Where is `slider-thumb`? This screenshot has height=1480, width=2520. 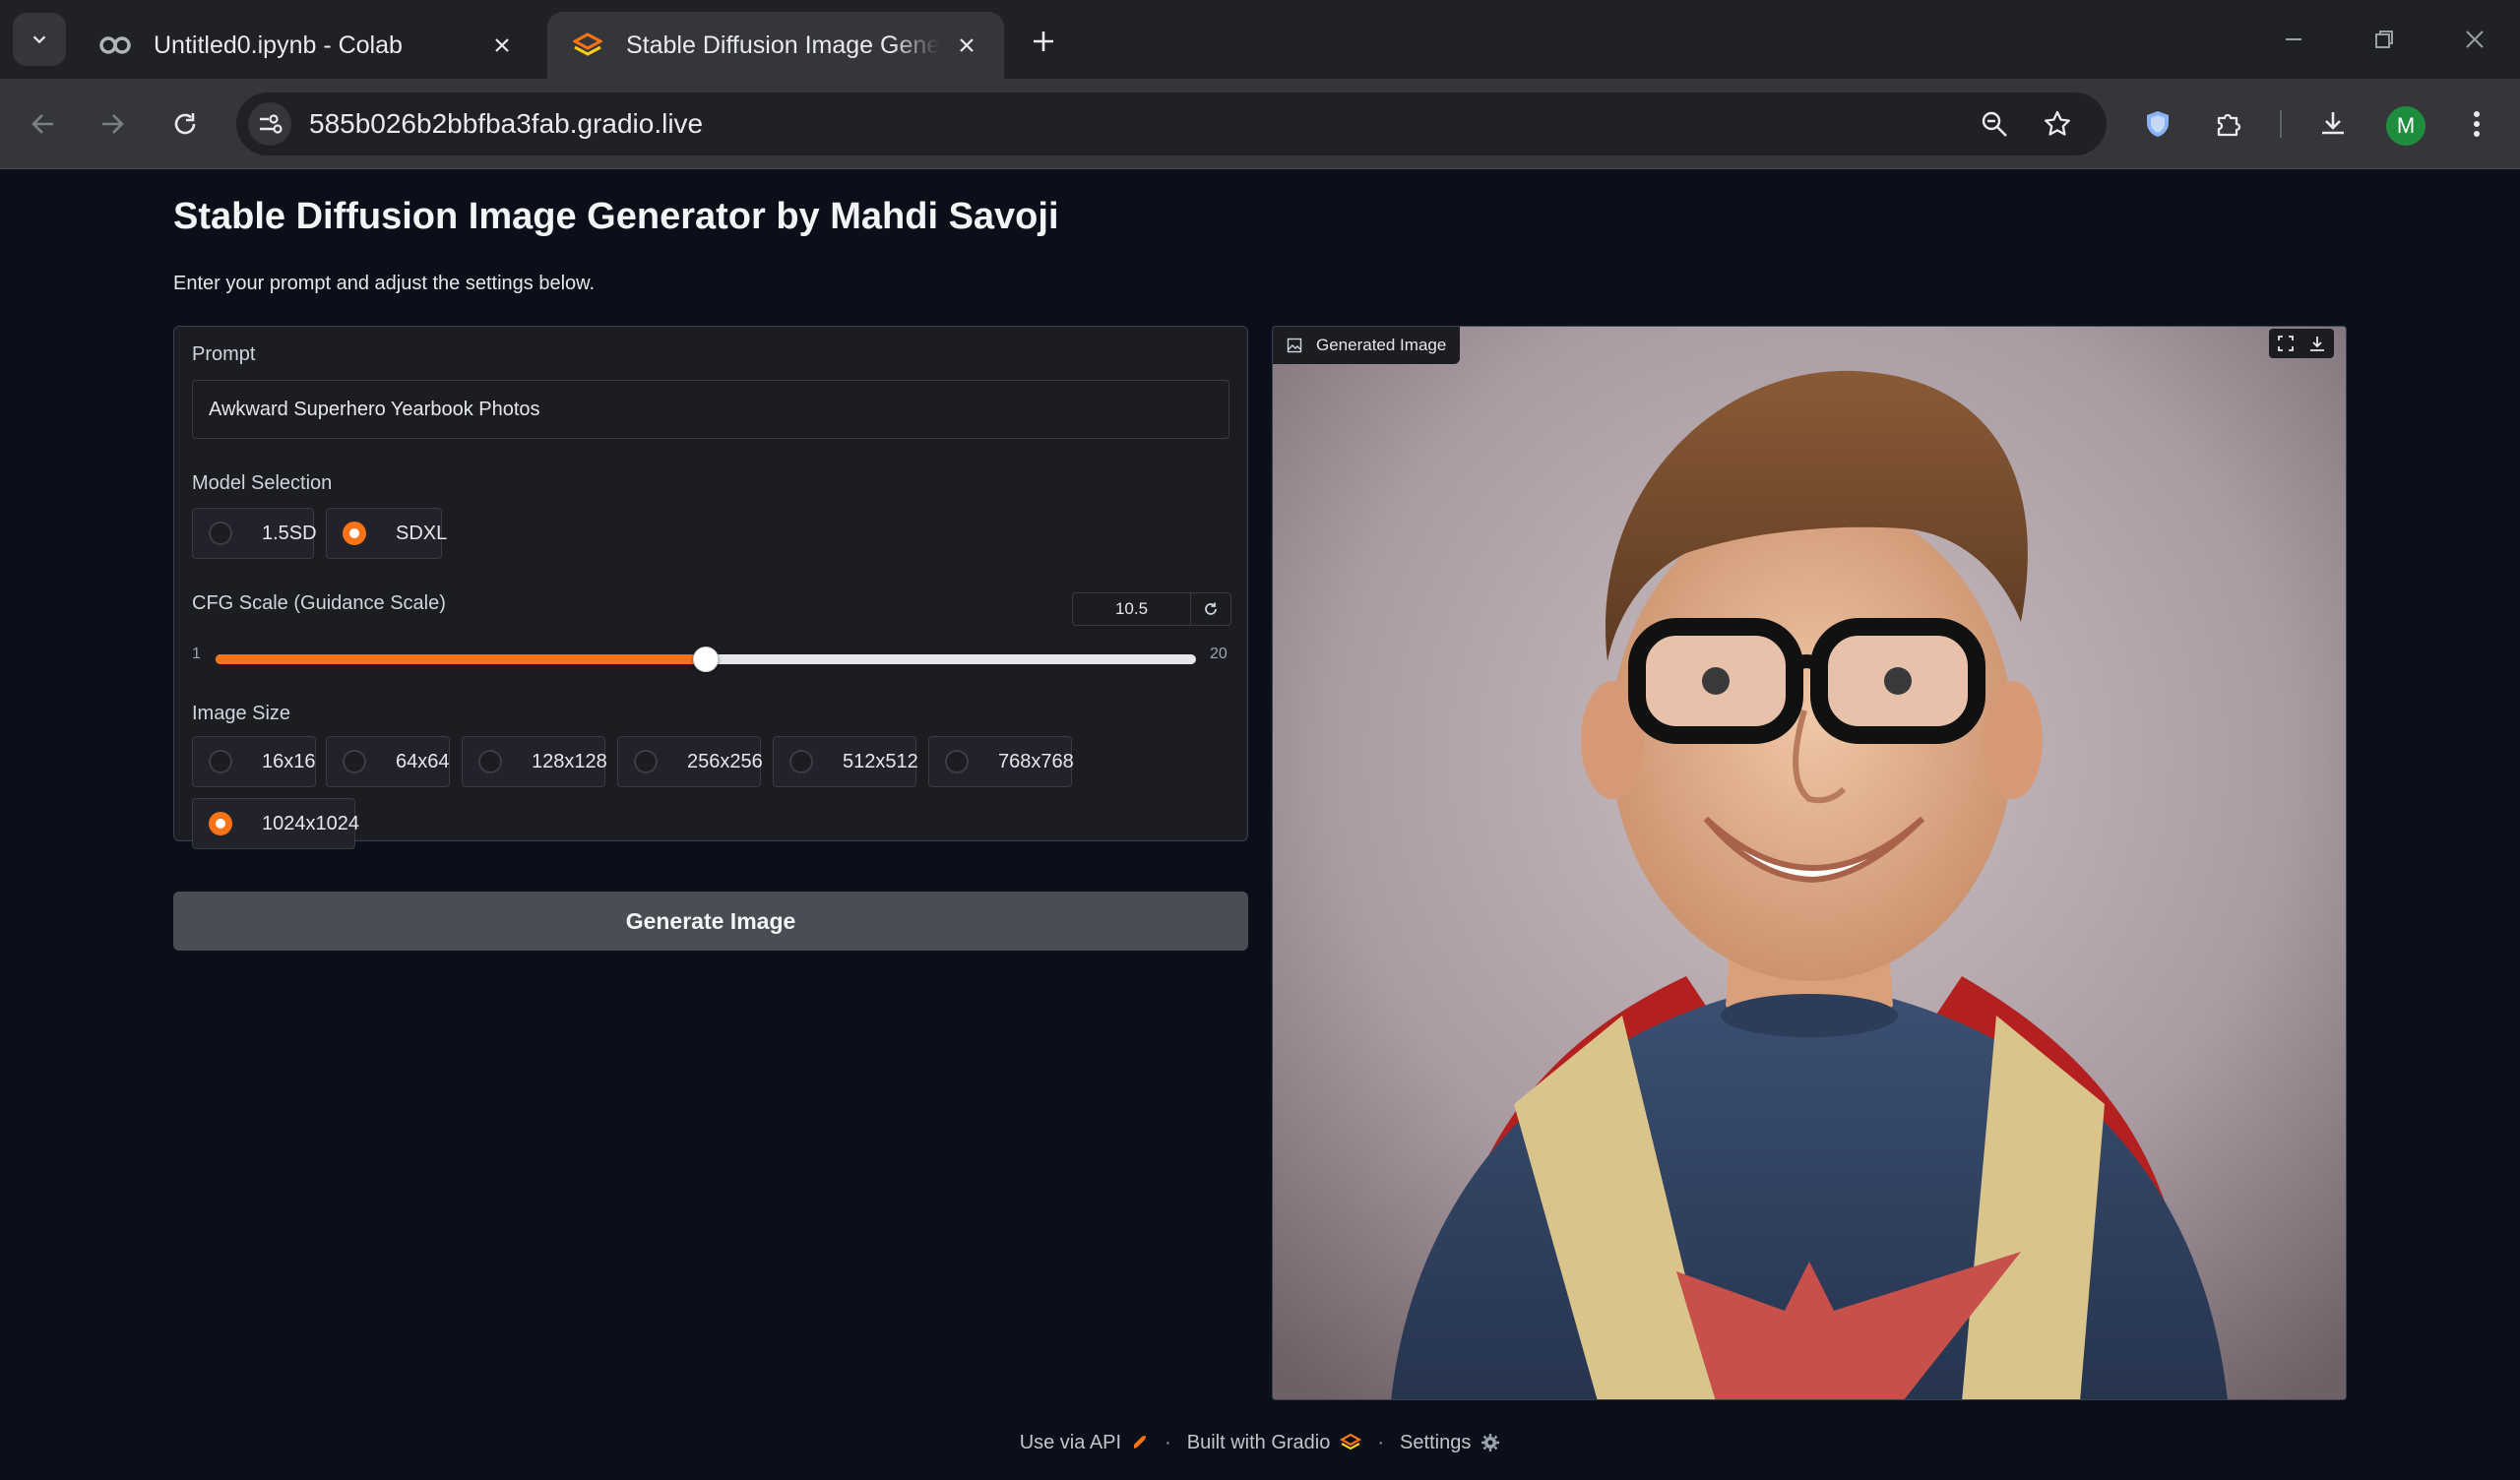
slider-thumb is located at coordinates (706, 659).